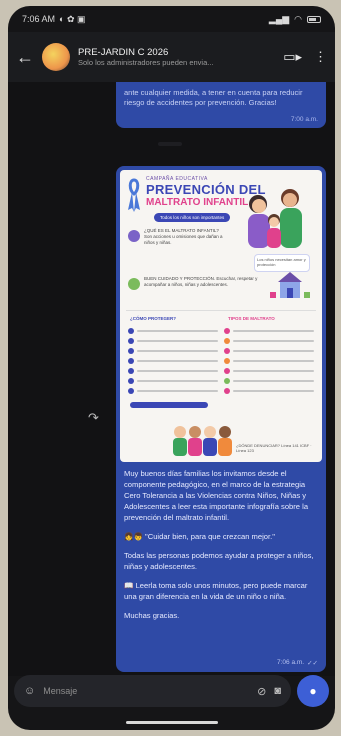  What do you see at coordinates (93, 418) in the screenshot?
I see `forward-icon: ↷` at bounding box center [93, 418].